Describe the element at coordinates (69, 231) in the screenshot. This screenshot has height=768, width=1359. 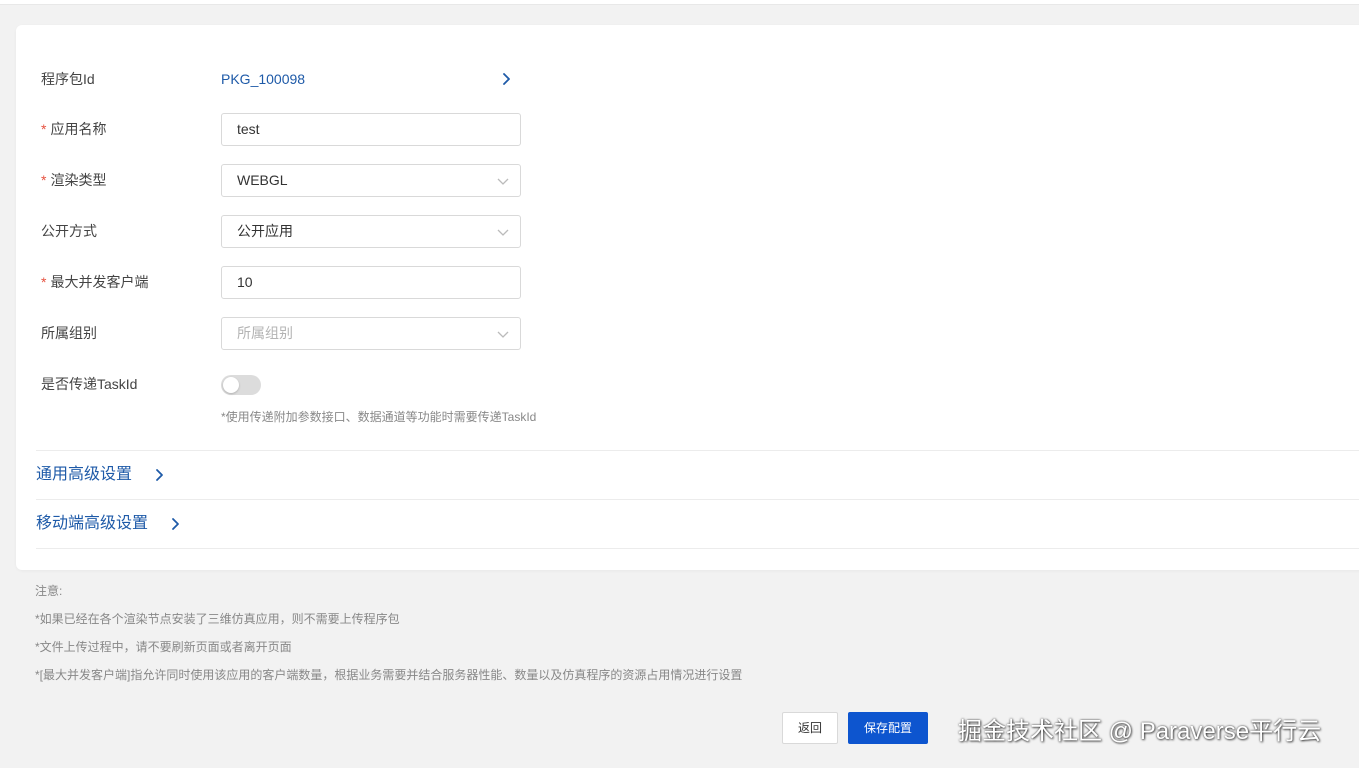
I see `visibility-label: 公开方式` at that location.